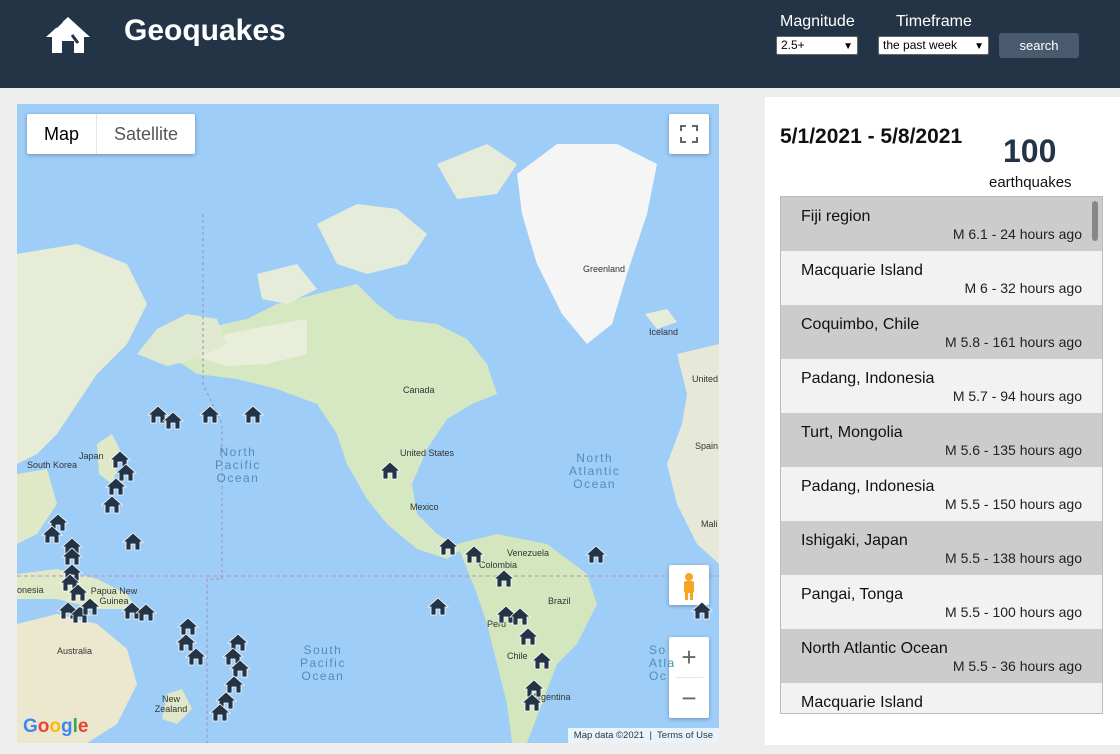 This screenshot has width=1120, height=754. I want to click on map-label-brazil: Brazil, so click(559, 601).